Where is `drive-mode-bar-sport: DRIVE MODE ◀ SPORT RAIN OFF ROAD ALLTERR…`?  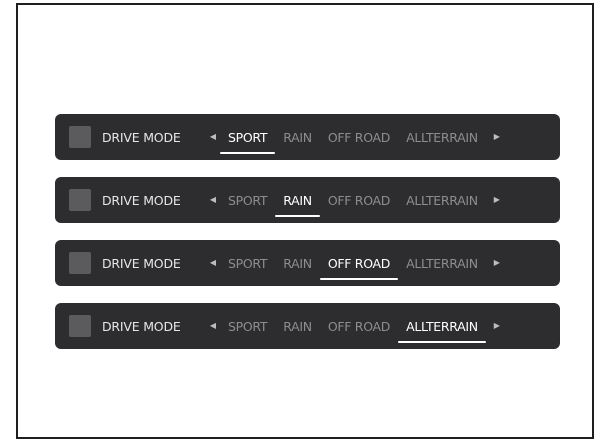 drive-mode-bar-sport: DRIVE MODE ◀ SPORT RAIN OFF ROAD ALLTERR… is located at coordinates (307, 137).